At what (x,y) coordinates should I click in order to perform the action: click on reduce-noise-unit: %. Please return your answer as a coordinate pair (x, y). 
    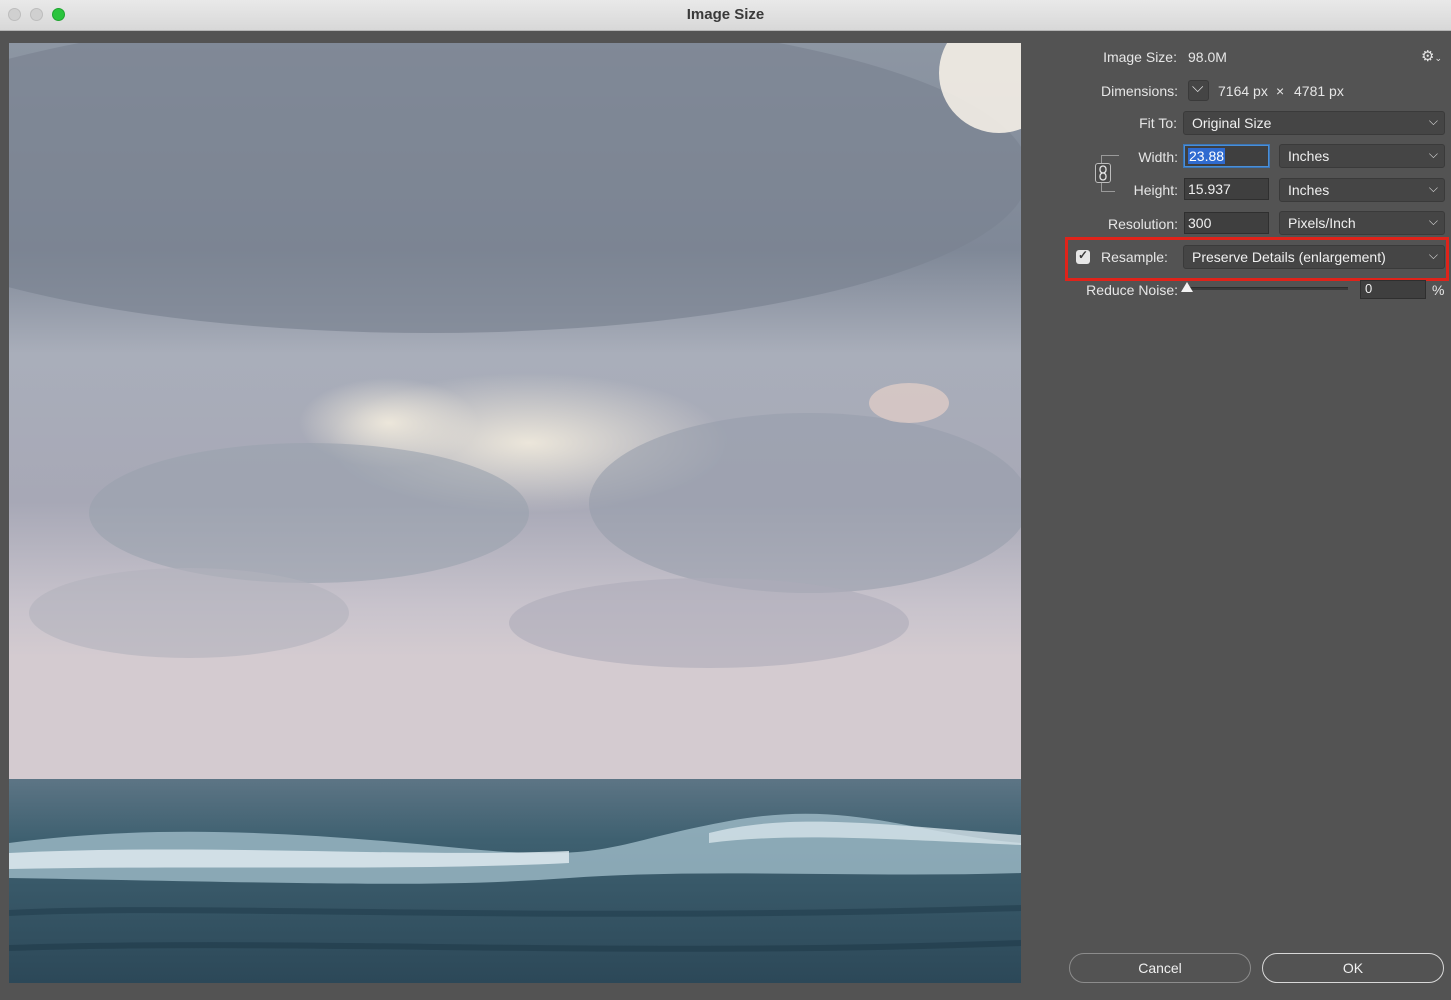
    Looking at the image, I should click on (1438, 290).